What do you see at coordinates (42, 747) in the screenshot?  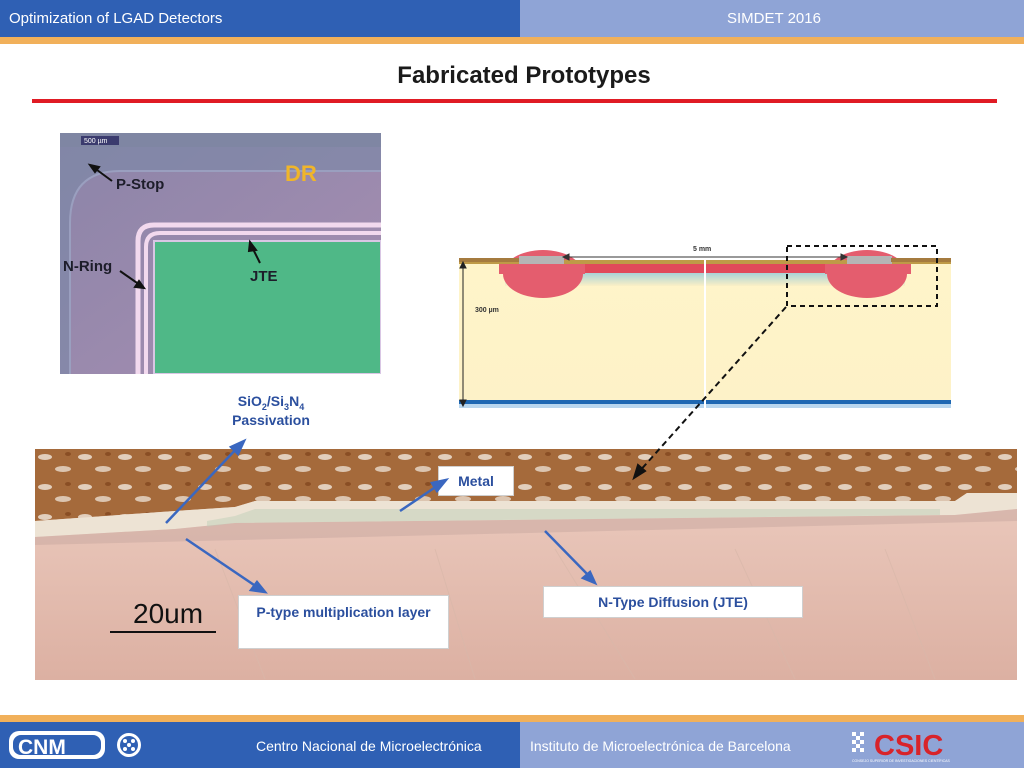 I see `cnm-logo-text: CNM` at bounding box center [42, 747].